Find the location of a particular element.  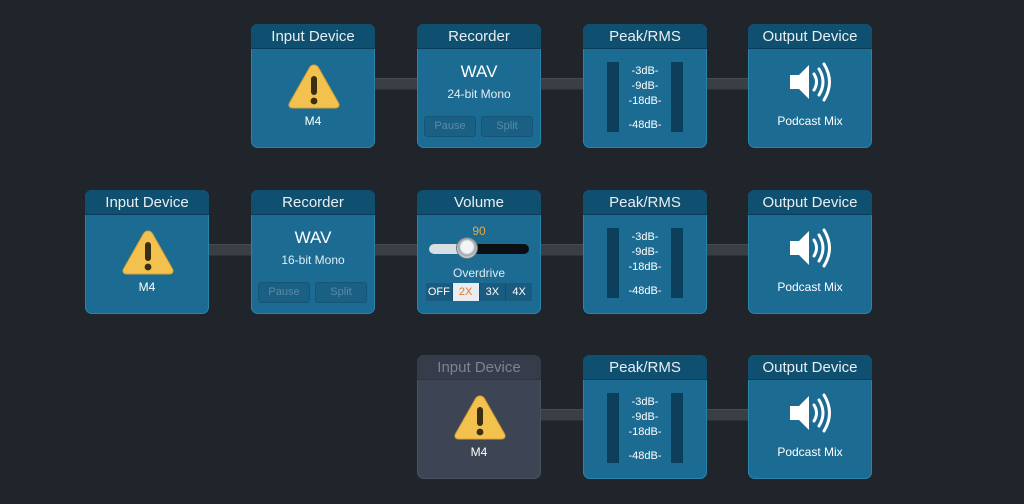

overdrive-label: Overdrive is located at coordinates (478, 273).